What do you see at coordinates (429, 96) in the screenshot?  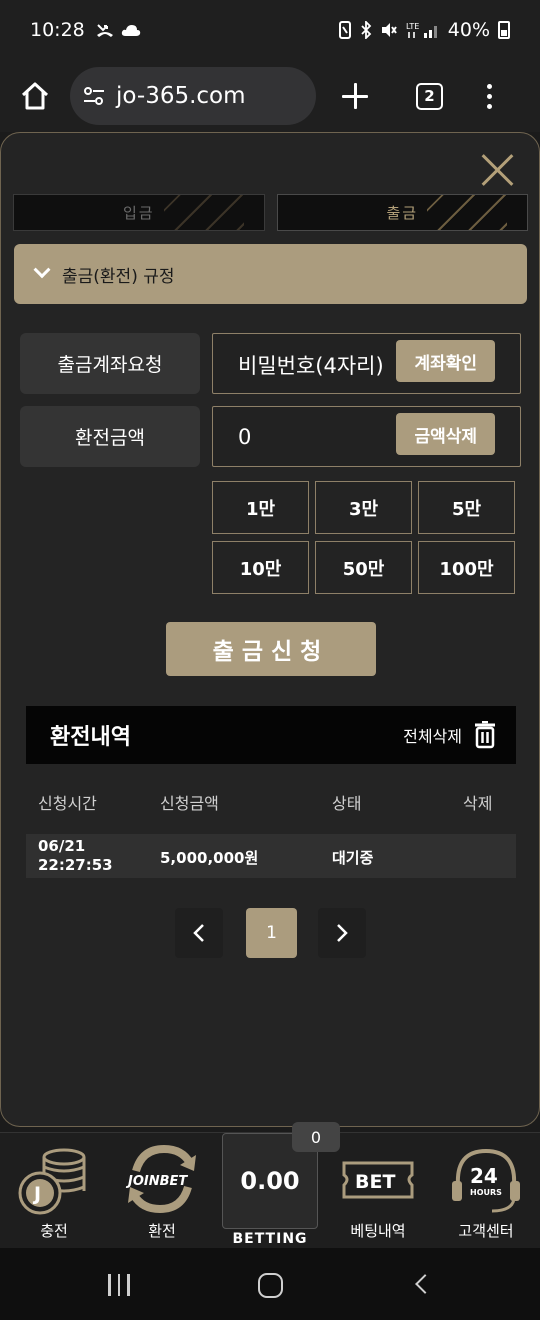 I see `tab-switcher-button: 2` at bounding box center [429, 96].